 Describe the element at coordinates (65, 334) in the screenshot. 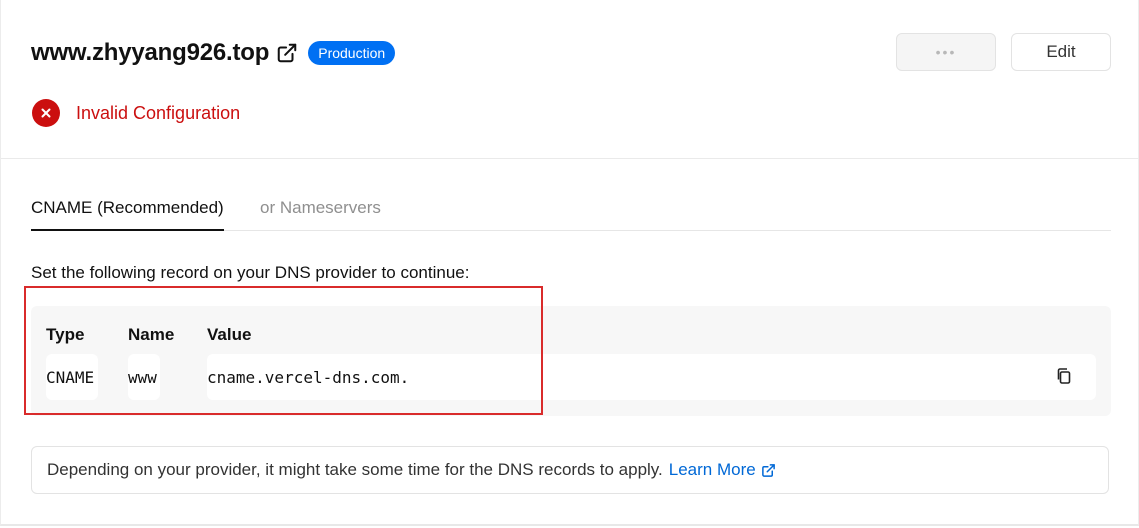

I see `column-header-type: Type` at that location.